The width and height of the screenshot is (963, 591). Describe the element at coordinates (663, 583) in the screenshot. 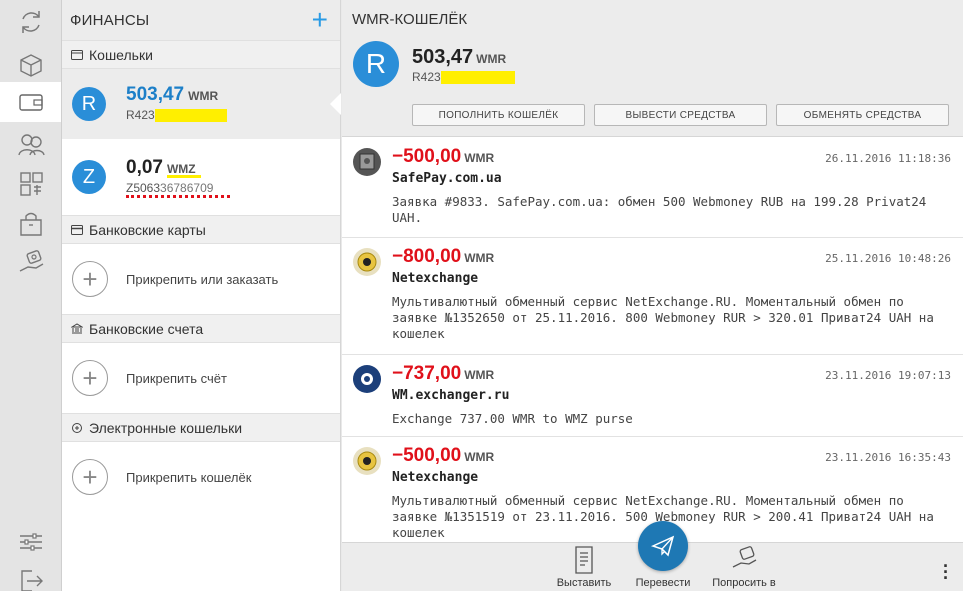

I see `transfer-label: Перевести` at that location.